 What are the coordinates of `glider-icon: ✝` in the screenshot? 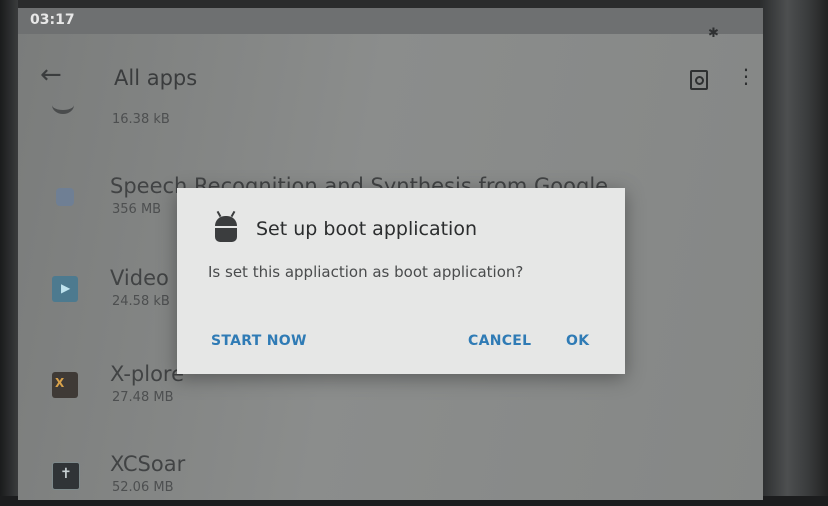 It's located at (66, 474).